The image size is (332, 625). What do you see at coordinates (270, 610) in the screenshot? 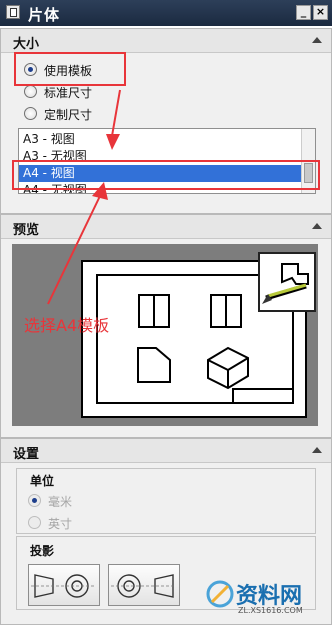
I see `watermark-url: ZL.XS1616.COM` at bounding box center [270, 610].